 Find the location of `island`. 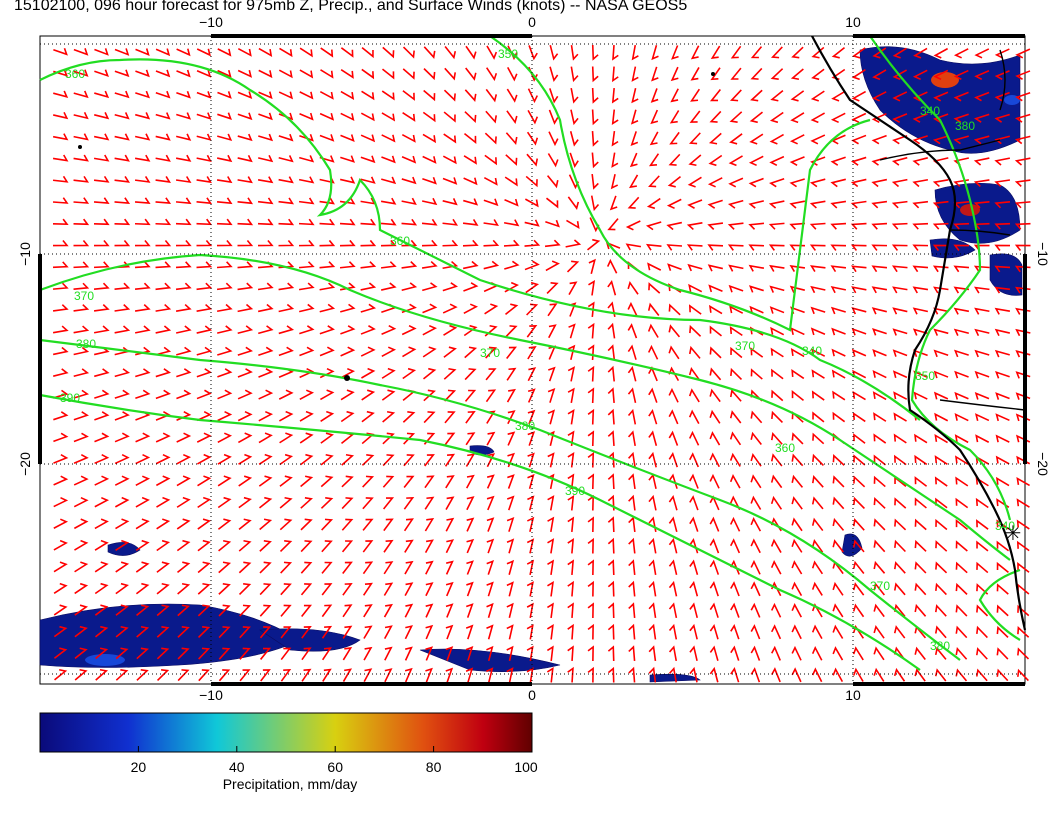

island is located at coordinates (80, 147).